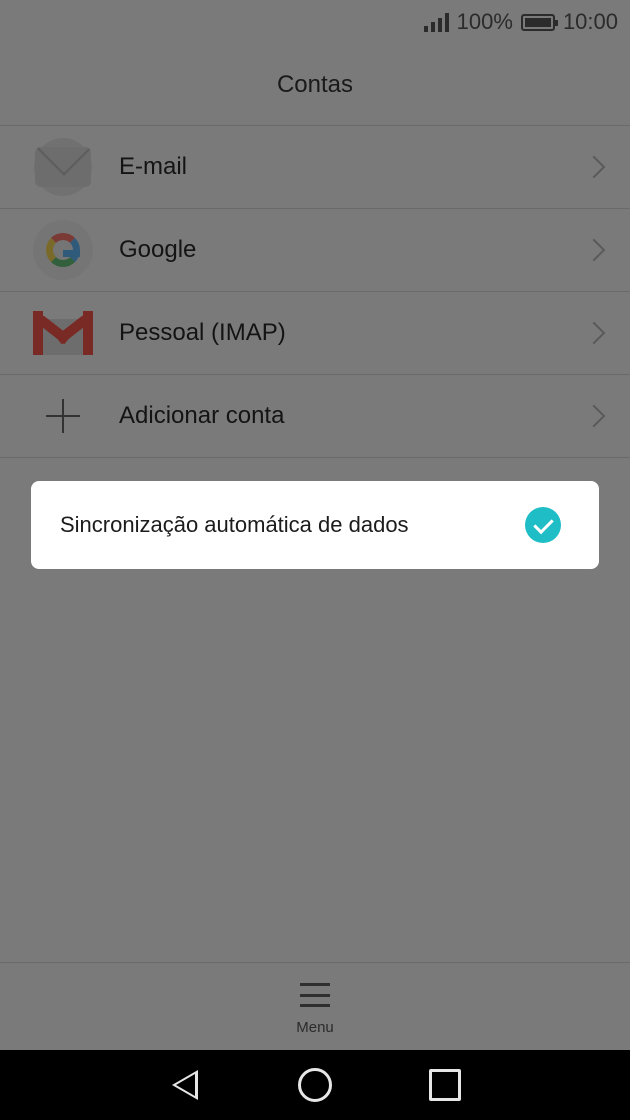 The height and width of the screenshot is (1120, 630). I want to click on email-icon, so click(63, 167).